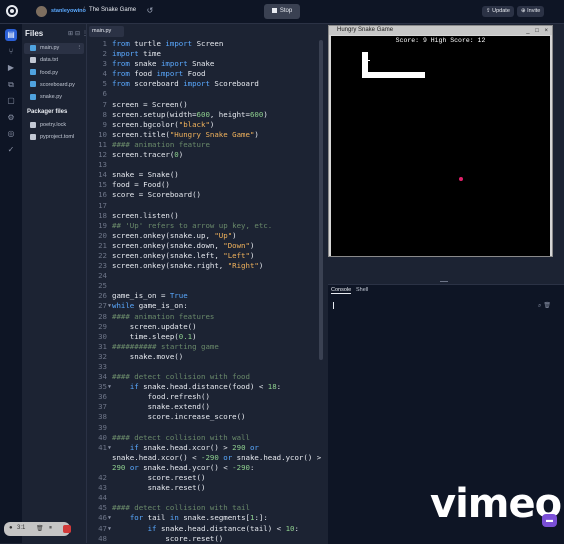 This screenshot has height=544, width=564. I want to click on username-link: stanleyowino, so click(68, 11).